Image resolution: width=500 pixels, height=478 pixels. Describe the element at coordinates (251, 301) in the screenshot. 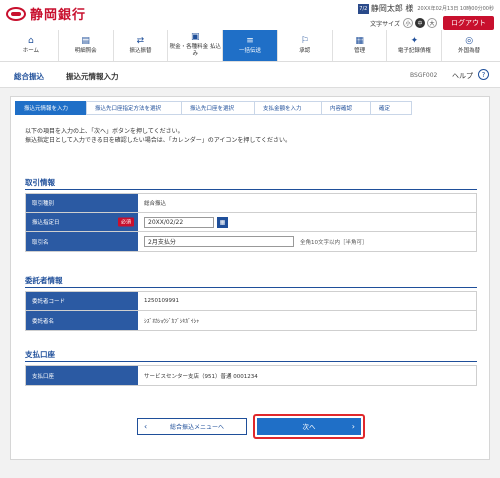

I see `form-row: 委託者コード 1250109991` at that location.